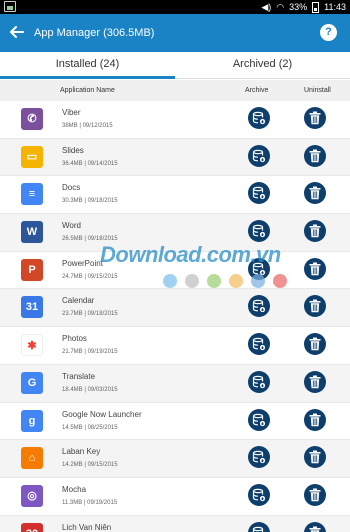 The width and height of the screenshot is (350, 532). Describe the element at coordinates (90, 163) in the screenshot. I see `app-size-date: 36.4MB | 09/14/2015` at that location.